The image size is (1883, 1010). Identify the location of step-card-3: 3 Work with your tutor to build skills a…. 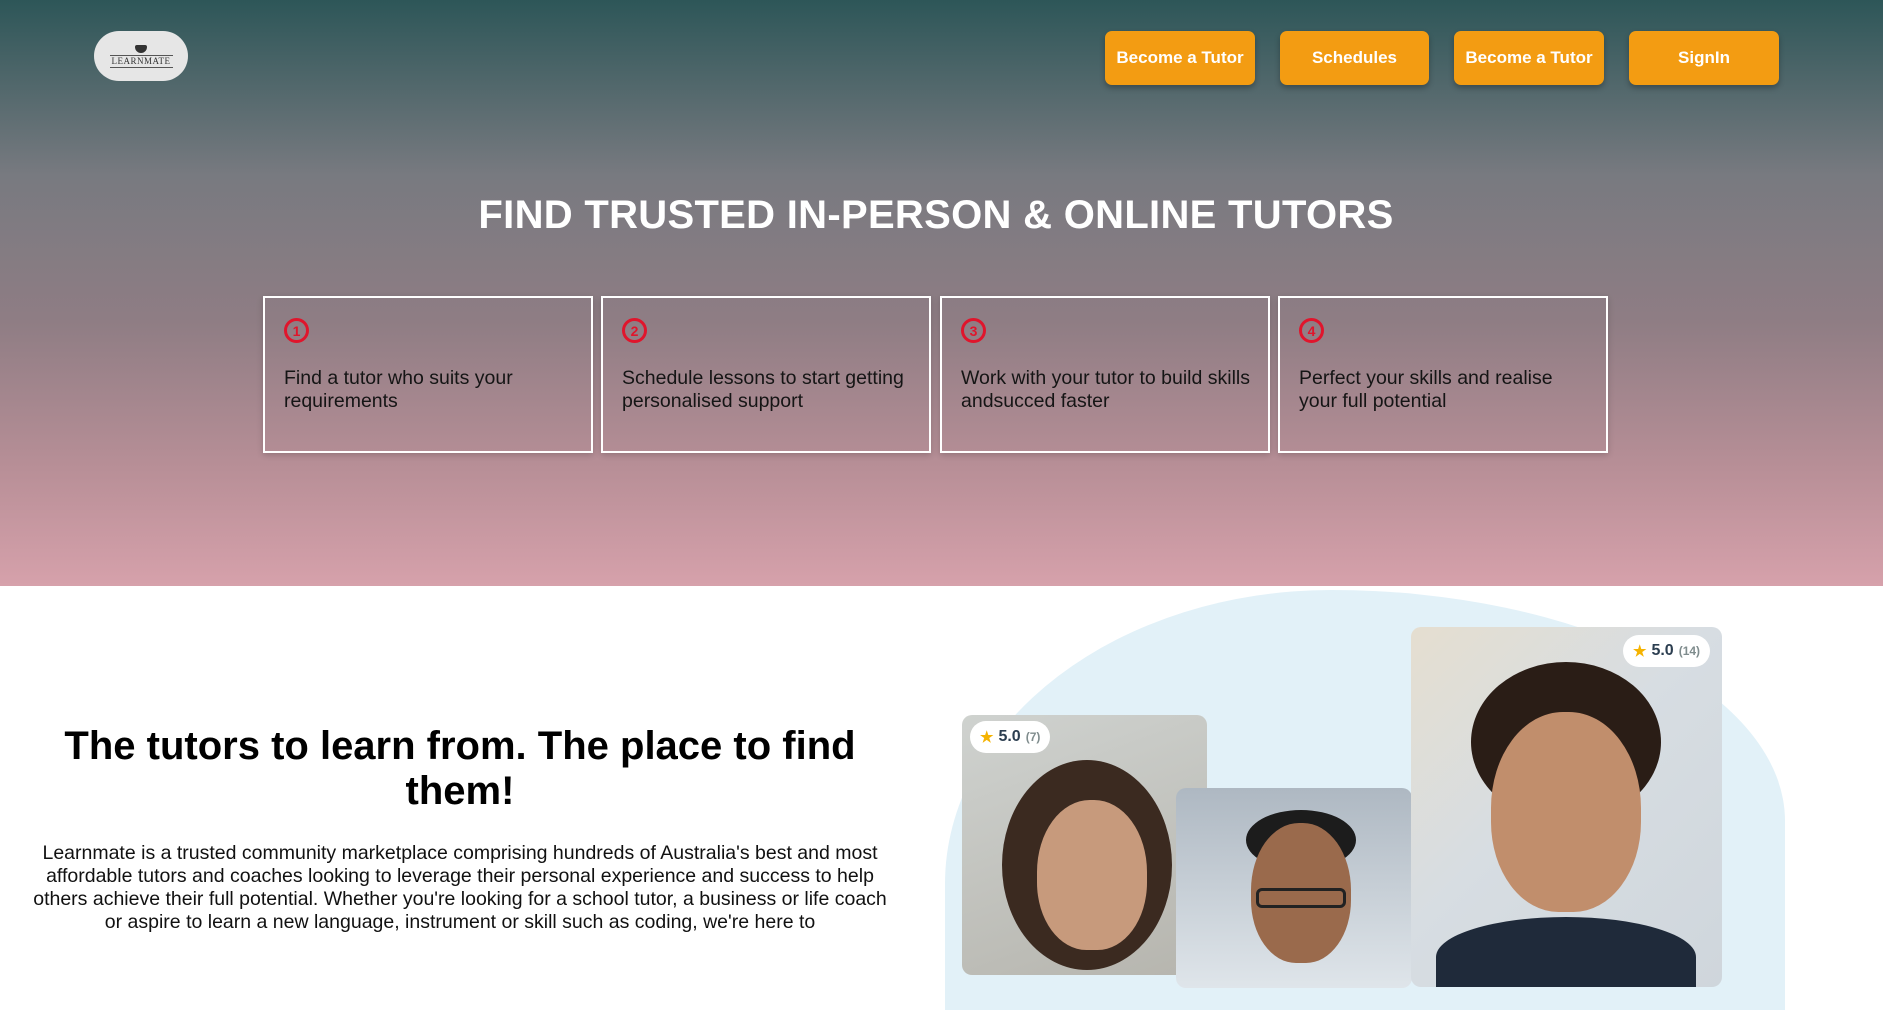
(1105, 374).